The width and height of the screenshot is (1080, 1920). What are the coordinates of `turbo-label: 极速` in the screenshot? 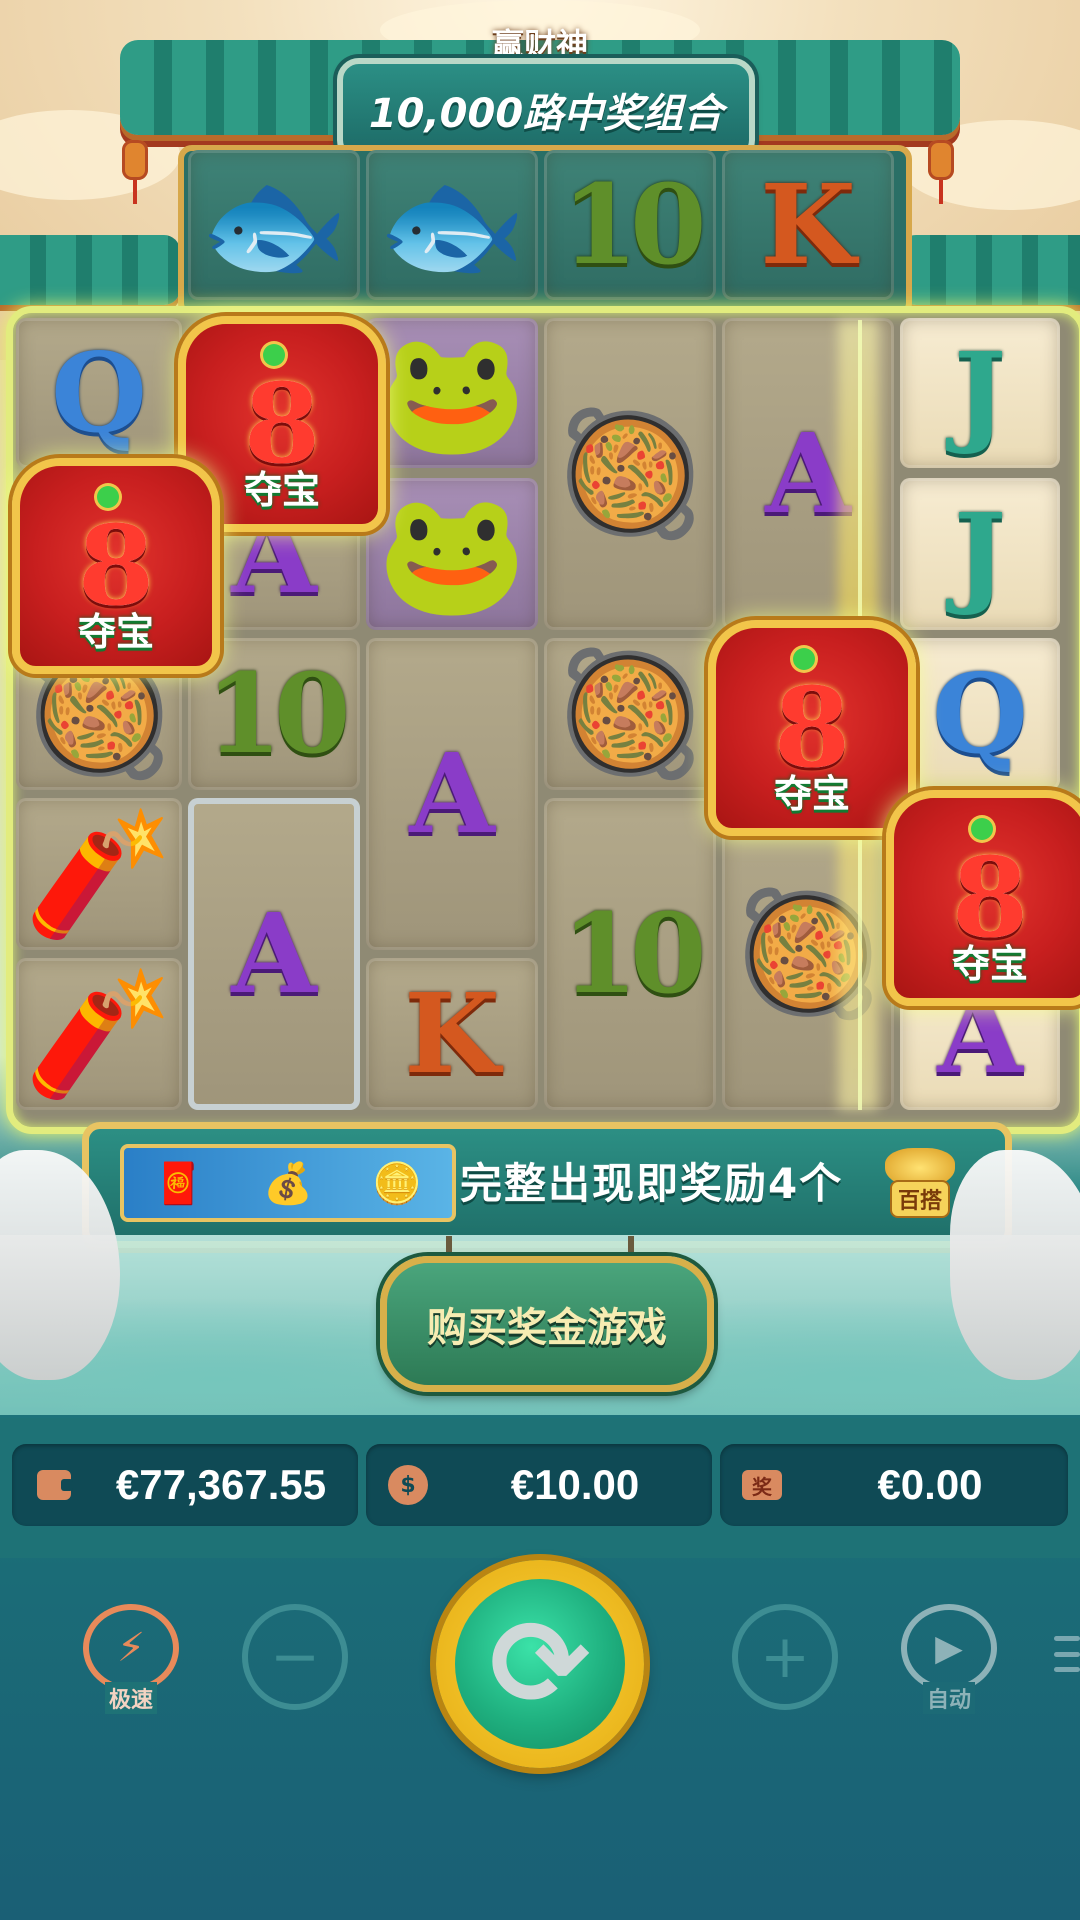 It's located at (130, 1698).